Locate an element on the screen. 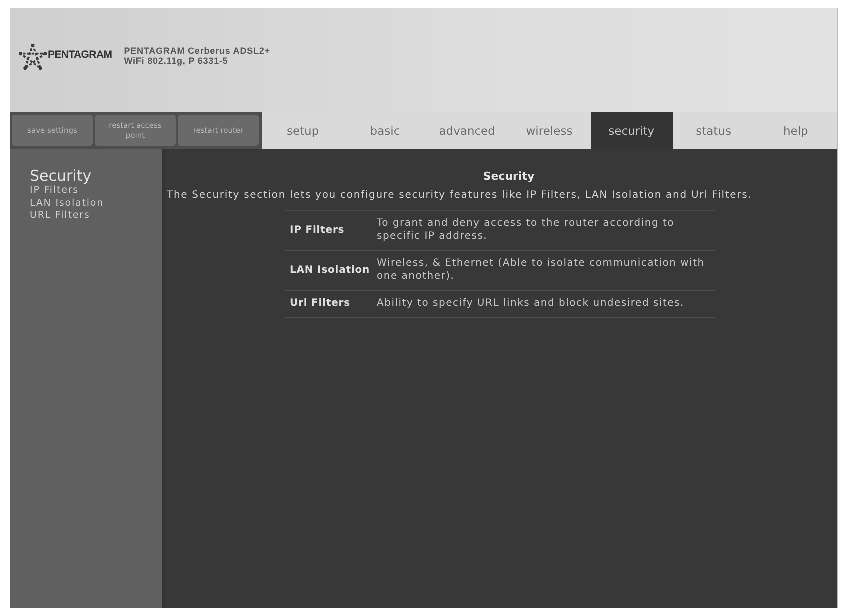  nav-tab: basic is located at coordinates (385, 130).